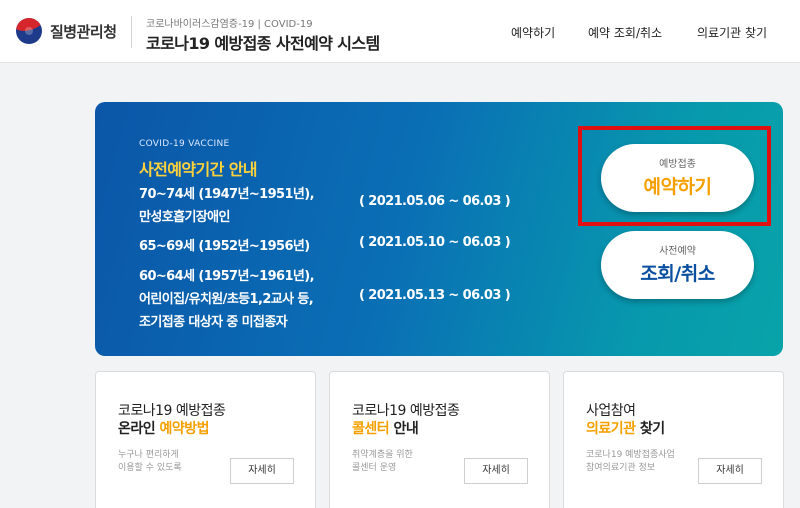 This screenshot has width=800, height=508. I want to click on schedule-group-3-line-2: 어린이집/유치원/초등1,2교사 등,, so click(226, 299).